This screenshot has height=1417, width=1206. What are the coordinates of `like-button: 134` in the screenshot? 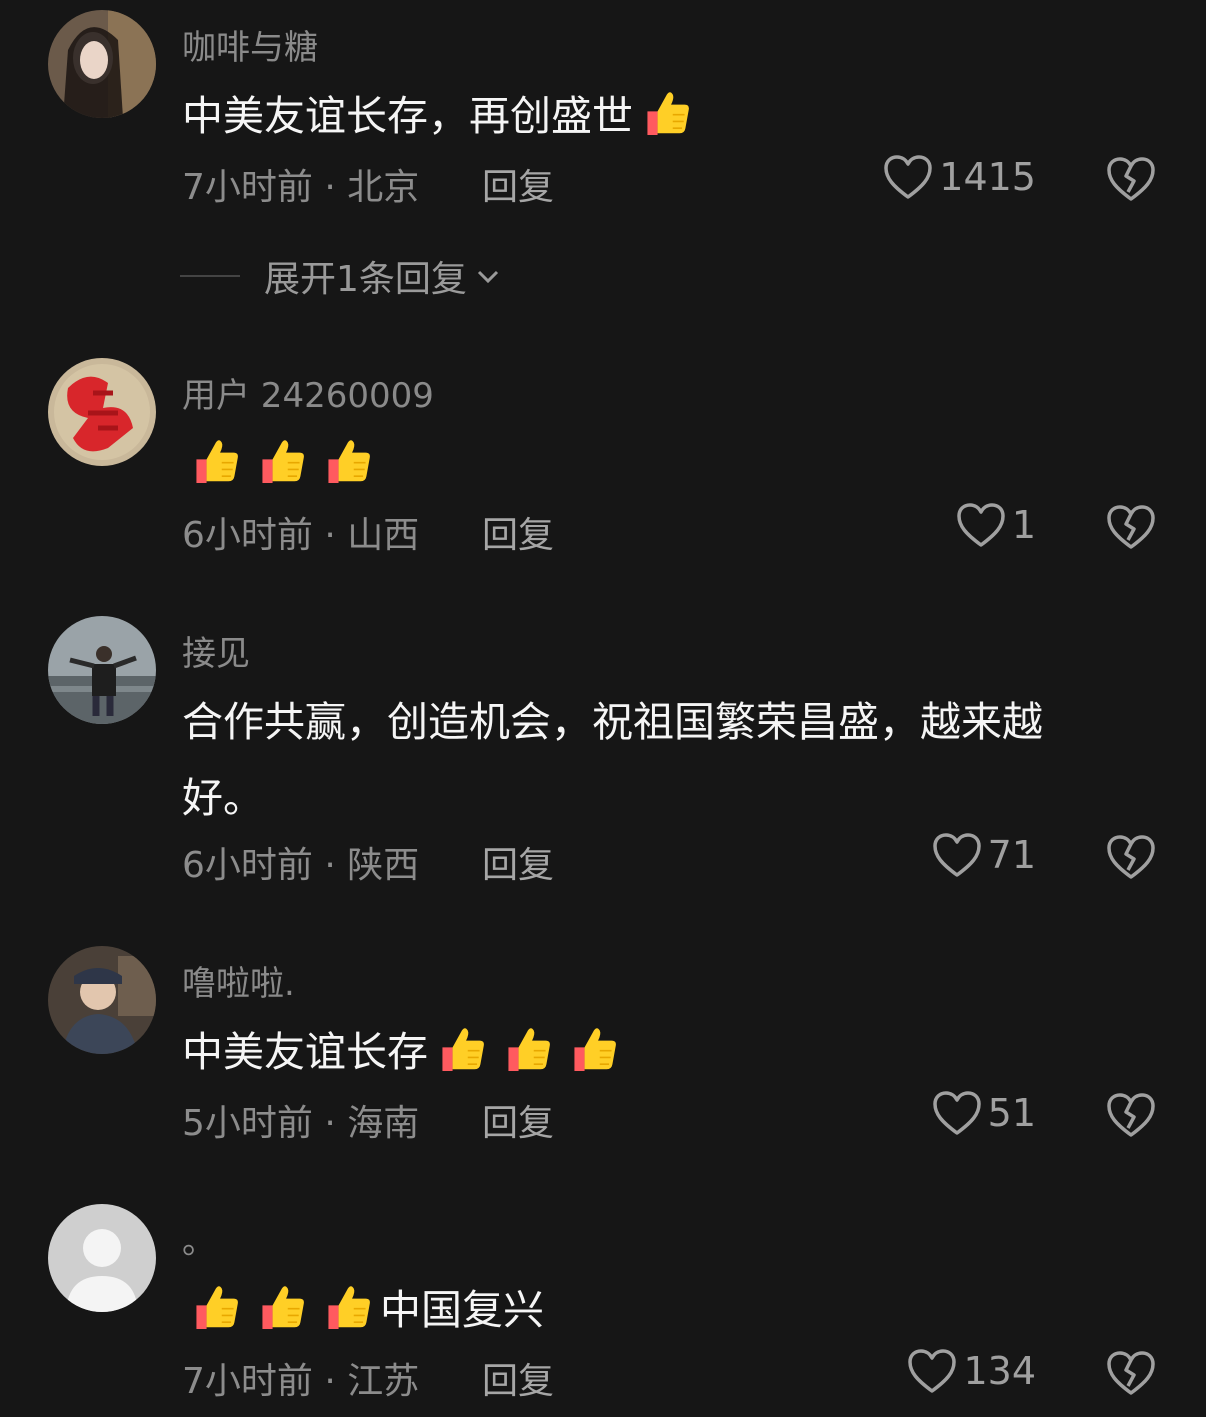 It's located at (971, 1371).